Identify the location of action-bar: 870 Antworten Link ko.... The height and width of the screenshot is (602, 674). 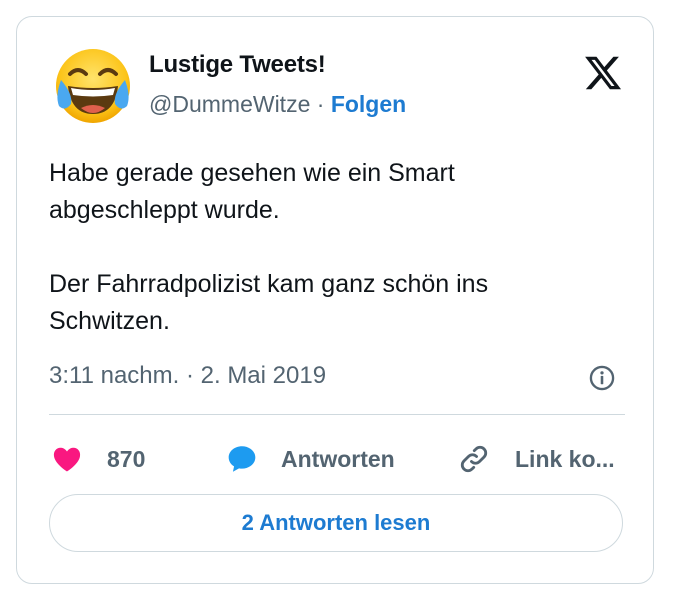
(339, 459).